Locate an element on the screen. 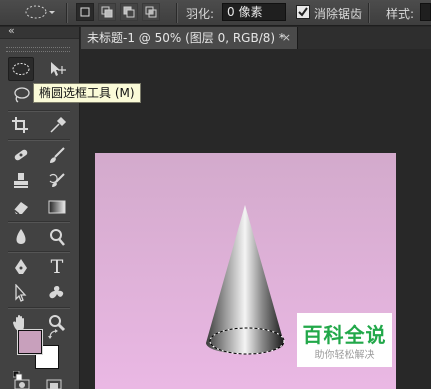  options-bar: 羽化: 0 像素 消除锯齿 样式: is located at coordinates (215, 13).